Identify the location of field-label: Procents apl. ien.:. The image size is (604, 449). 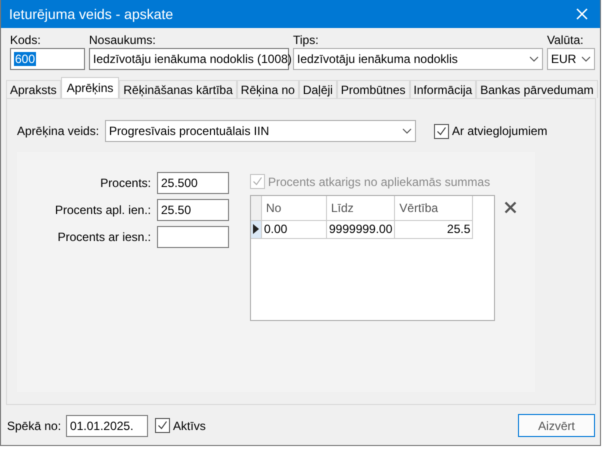
(102, 210).